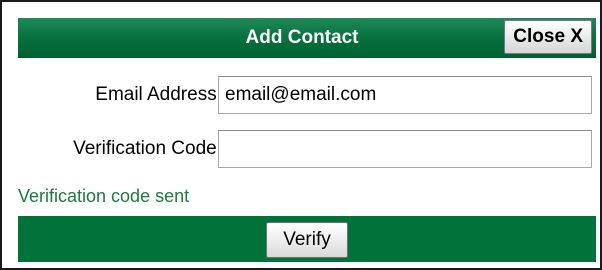 The height and width of the screenshot is (270, 602). I want to click on verification-code-field, so click(405, 149).